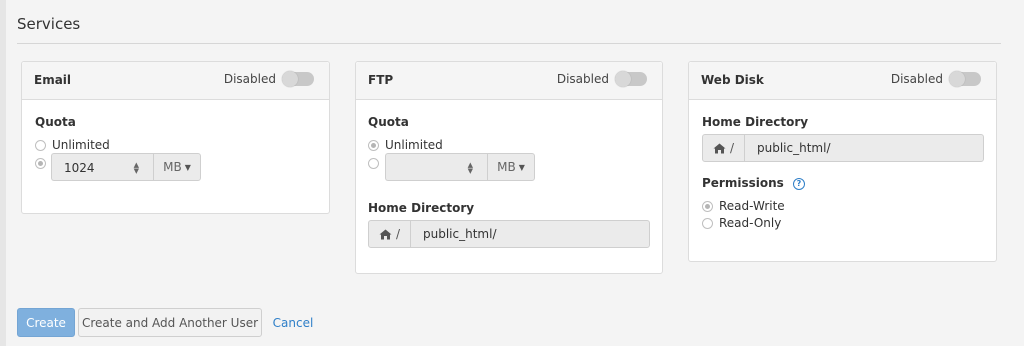 The image size is (1024, 346). I want to click on email-toggle-group: Disabled, so click(268, 79).